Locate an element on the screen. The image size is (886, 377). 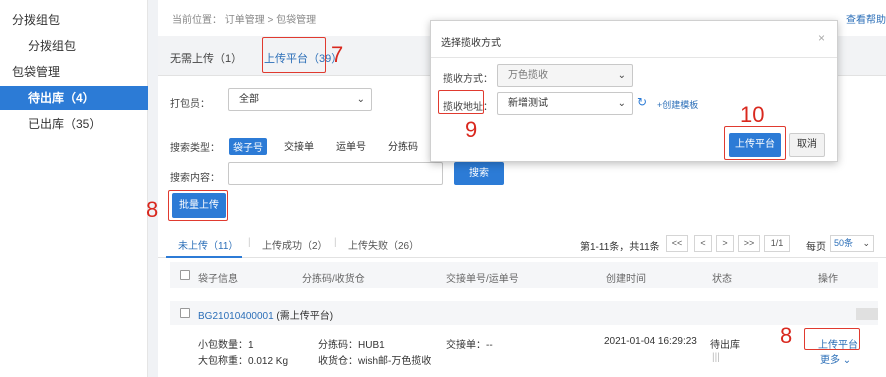
bag-weight: 大包称重：0.012 Kg is located at coordinates (243, 361).